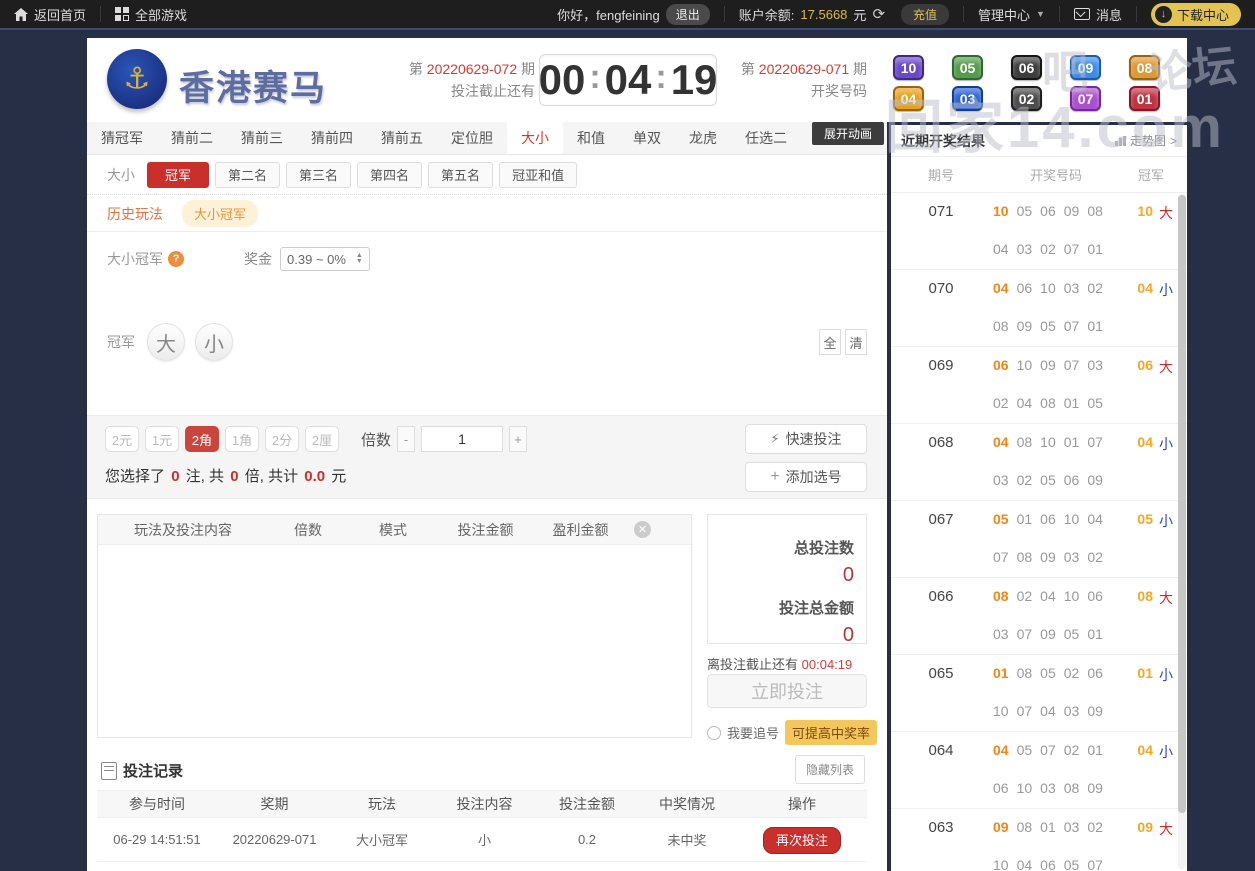 This screenshot has height=871, width=1255. Describe the element at coordinates (518, 439) in the screenshot. I see `multiplier-plus-button: +` at that location.